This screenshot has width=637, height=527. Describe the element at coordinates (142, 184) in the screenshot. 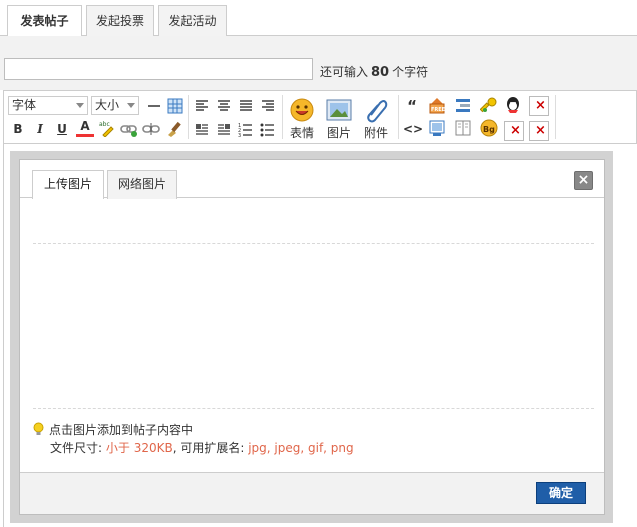

I see `tab-web-image: 网络图片` at that location.